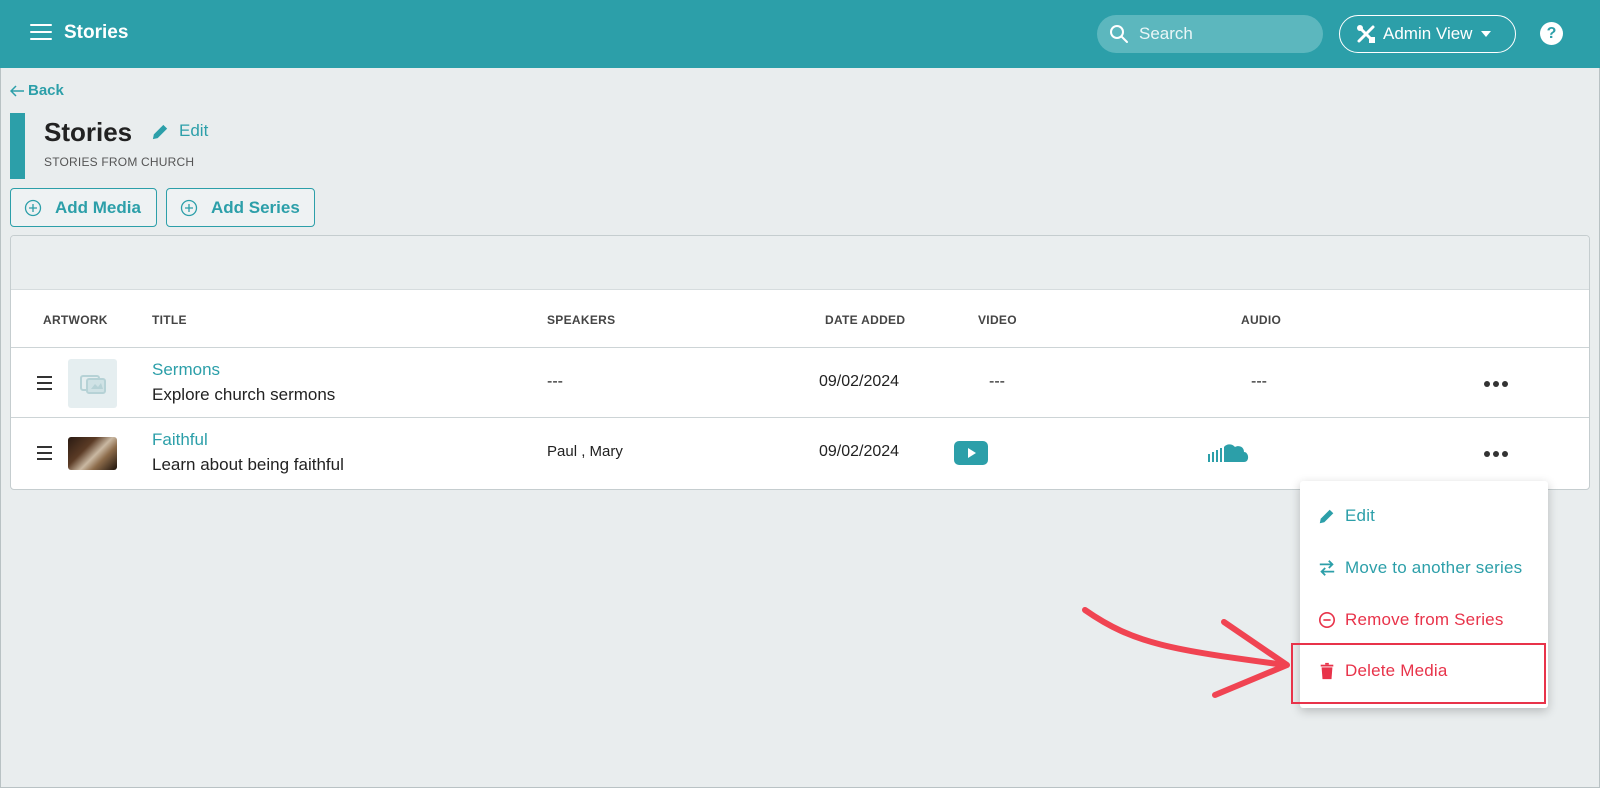  I want to click on menu-item-edit: Edit, so click(1346, 516).